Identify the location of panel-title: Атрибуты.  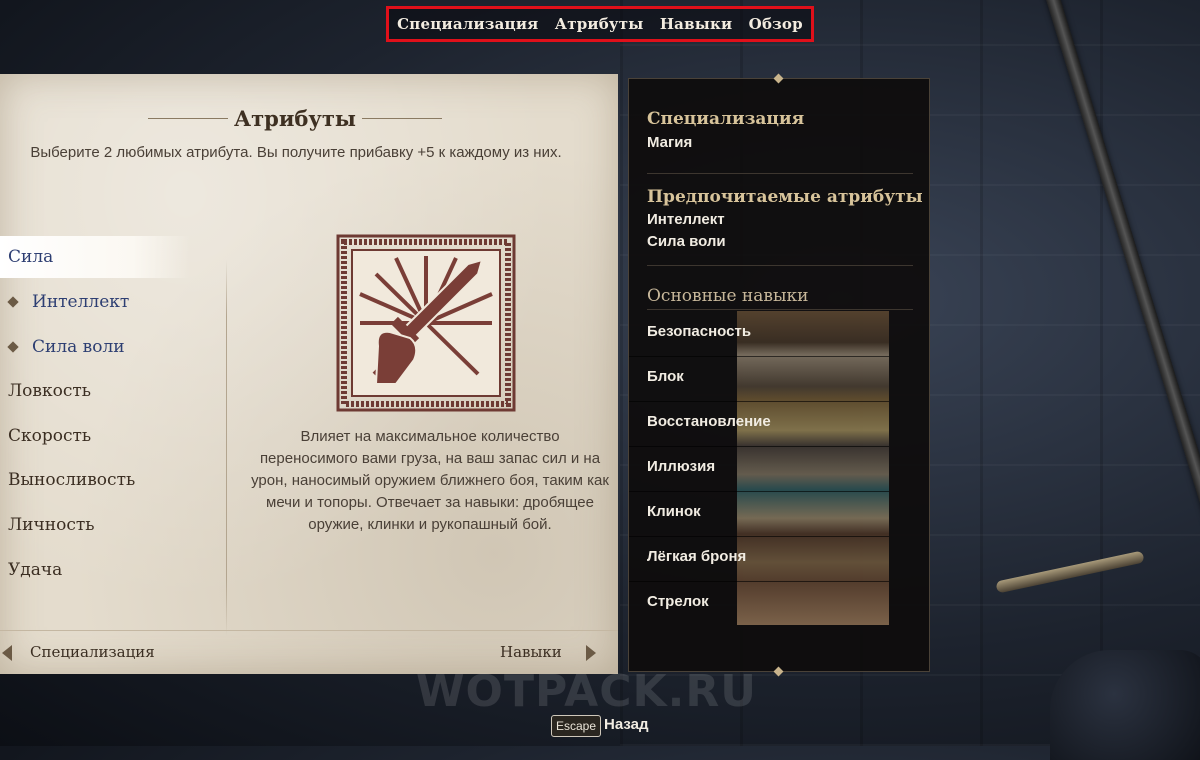
(295, 118).